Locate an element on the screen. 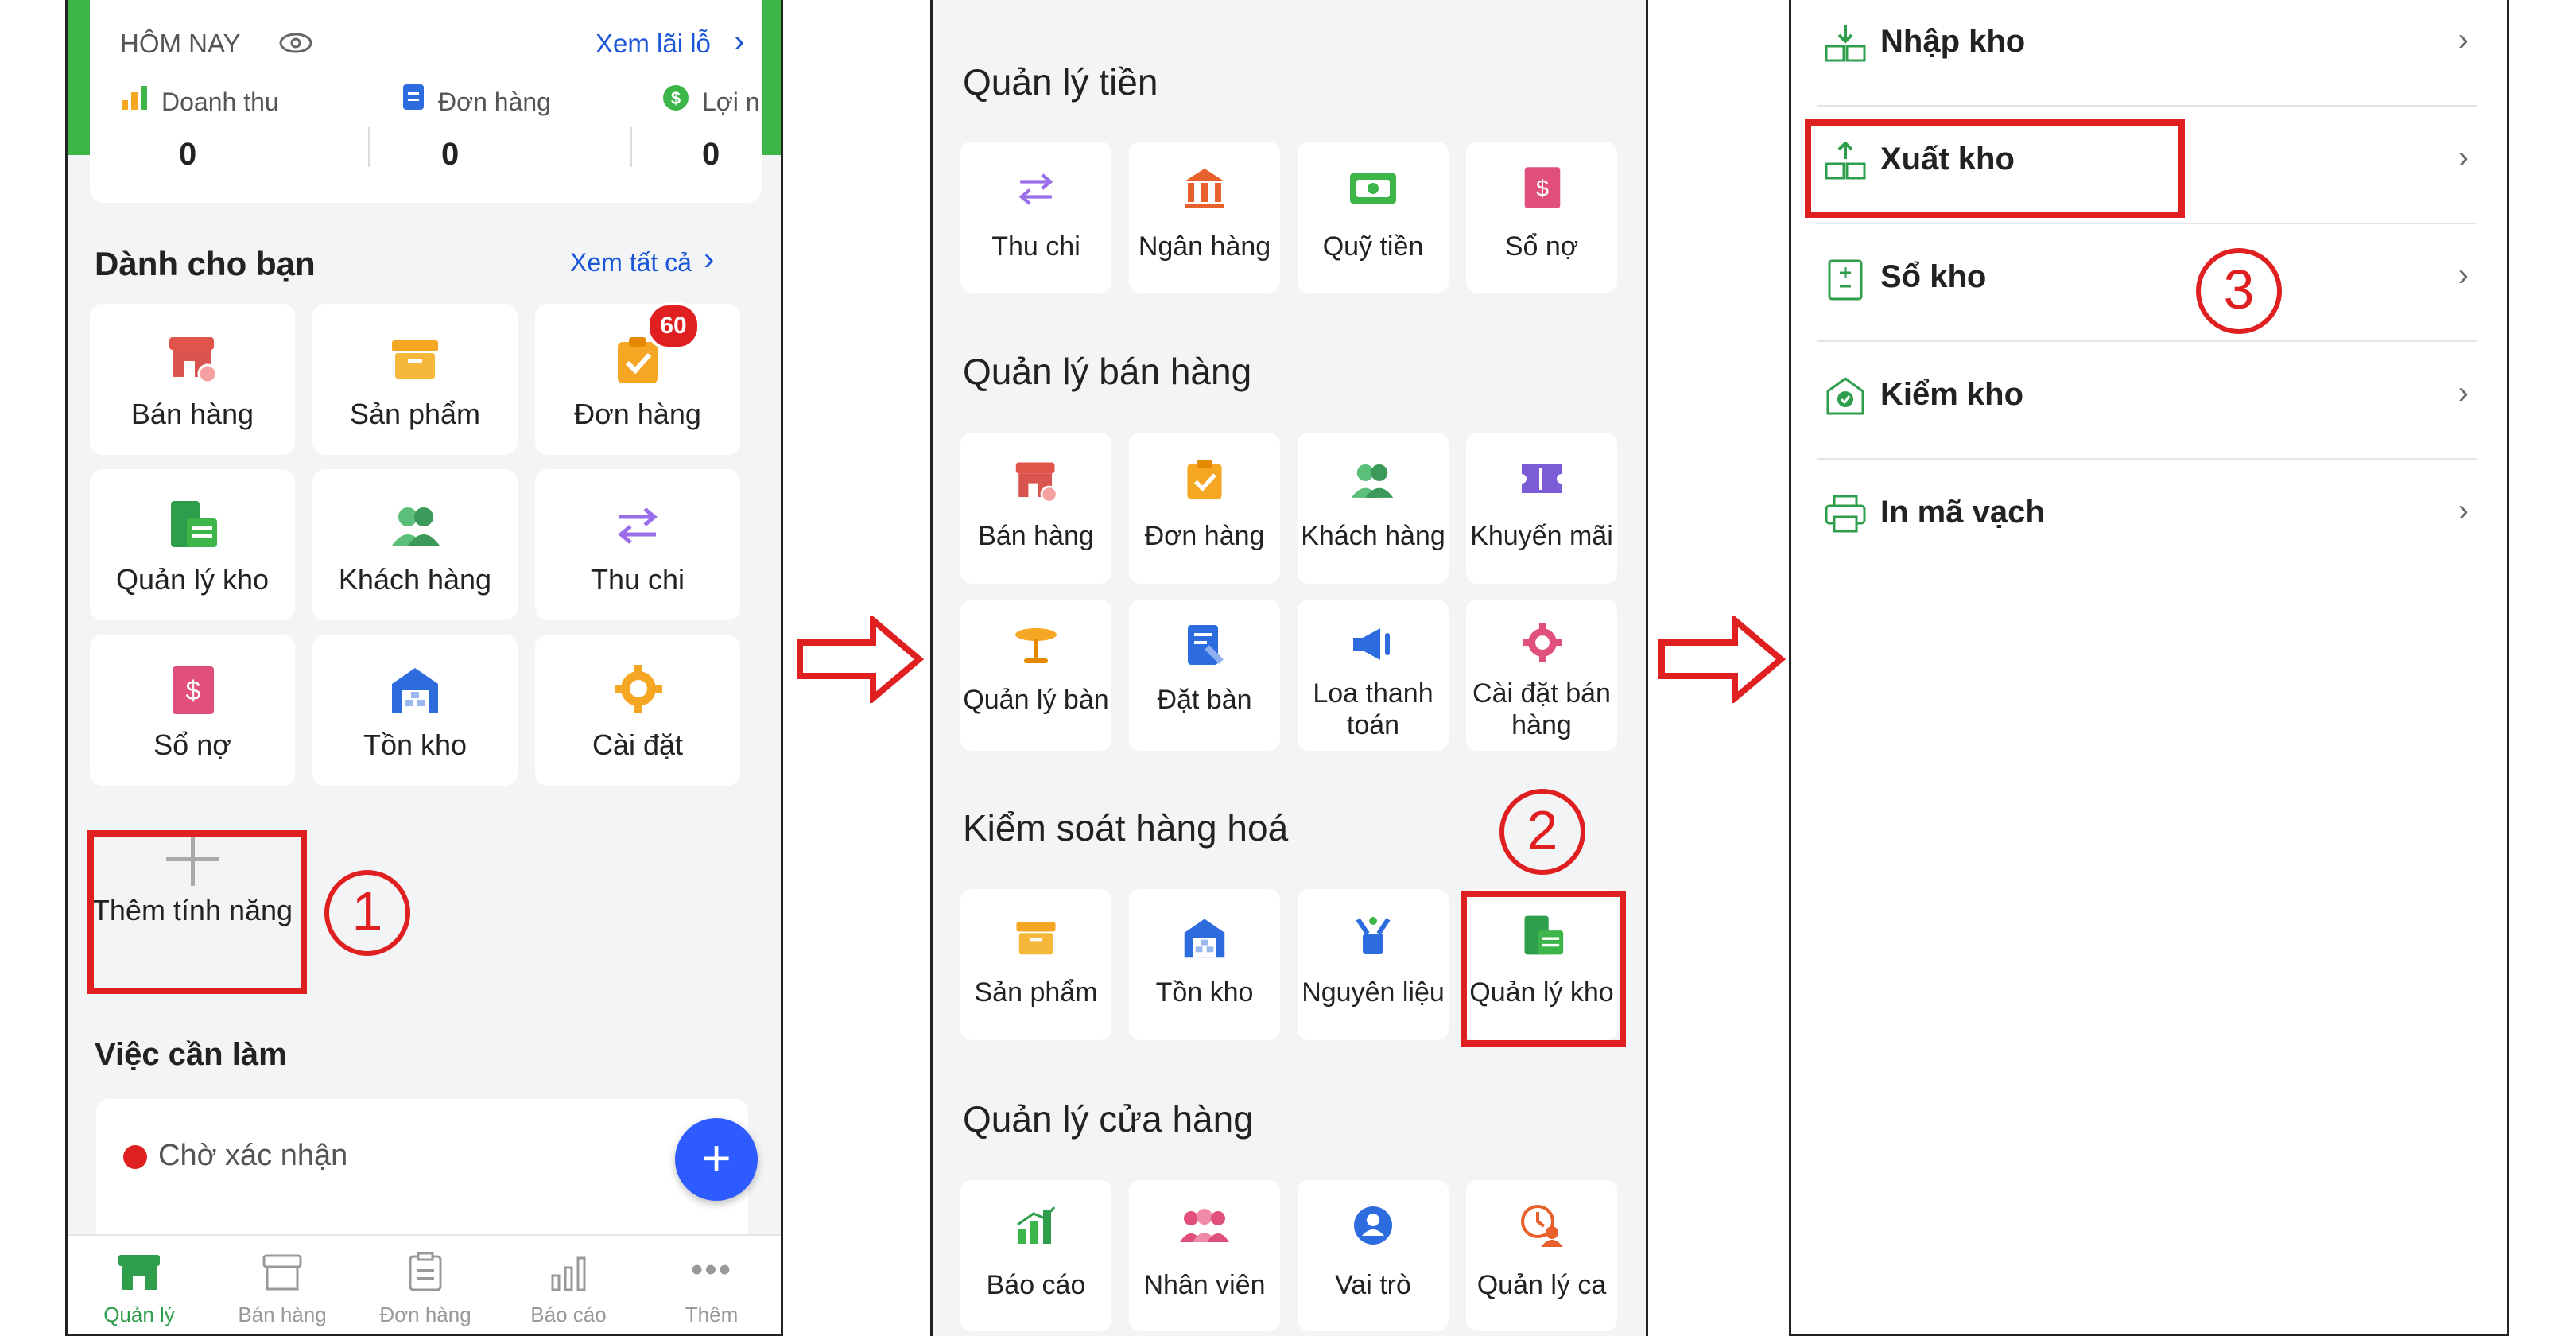 The width and height of the screenshot is (2576, 1336). transfer-arrows-icon is located at coordinates (638, 525).